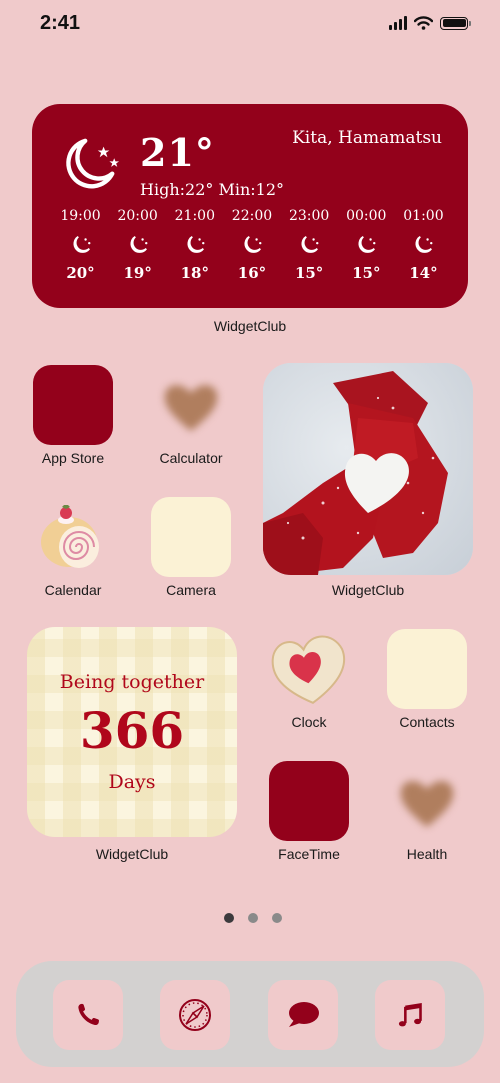 The image size is (500, 1083). Describe the element at coordinates (366, 216) in the screenshot. I see `hour-time: 00:00` at that location.